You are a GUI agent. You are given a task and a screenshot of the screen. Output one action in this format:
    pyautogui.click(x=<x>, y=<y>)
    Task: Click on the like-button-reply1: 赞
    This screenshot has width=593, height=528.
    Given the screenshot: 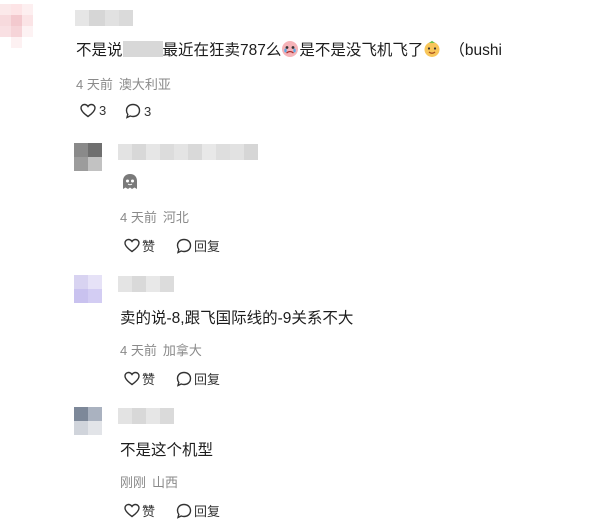 What is the action you would take?
    pyautogui.click(x=139, y=245)
    